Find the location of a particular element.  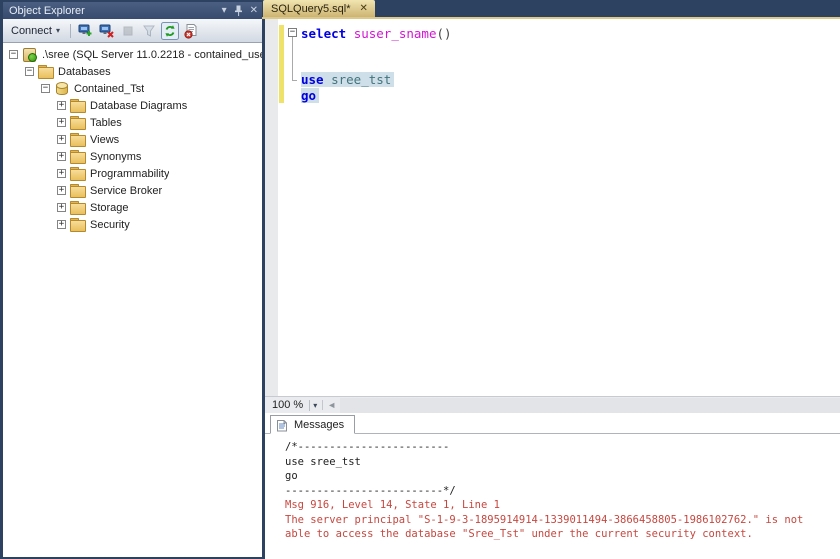

indicator-margin is located at coordinates (271, 207).